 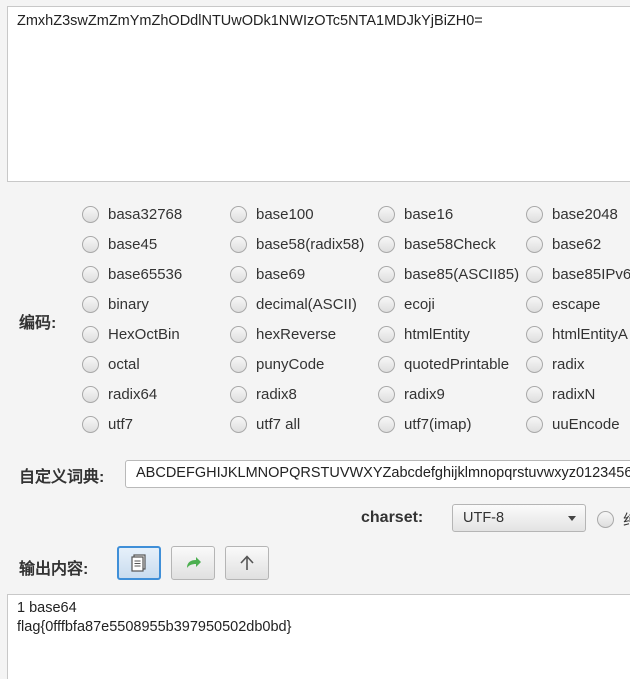 I want to click on radio-label: base58Check, so click(x=450, y=244).